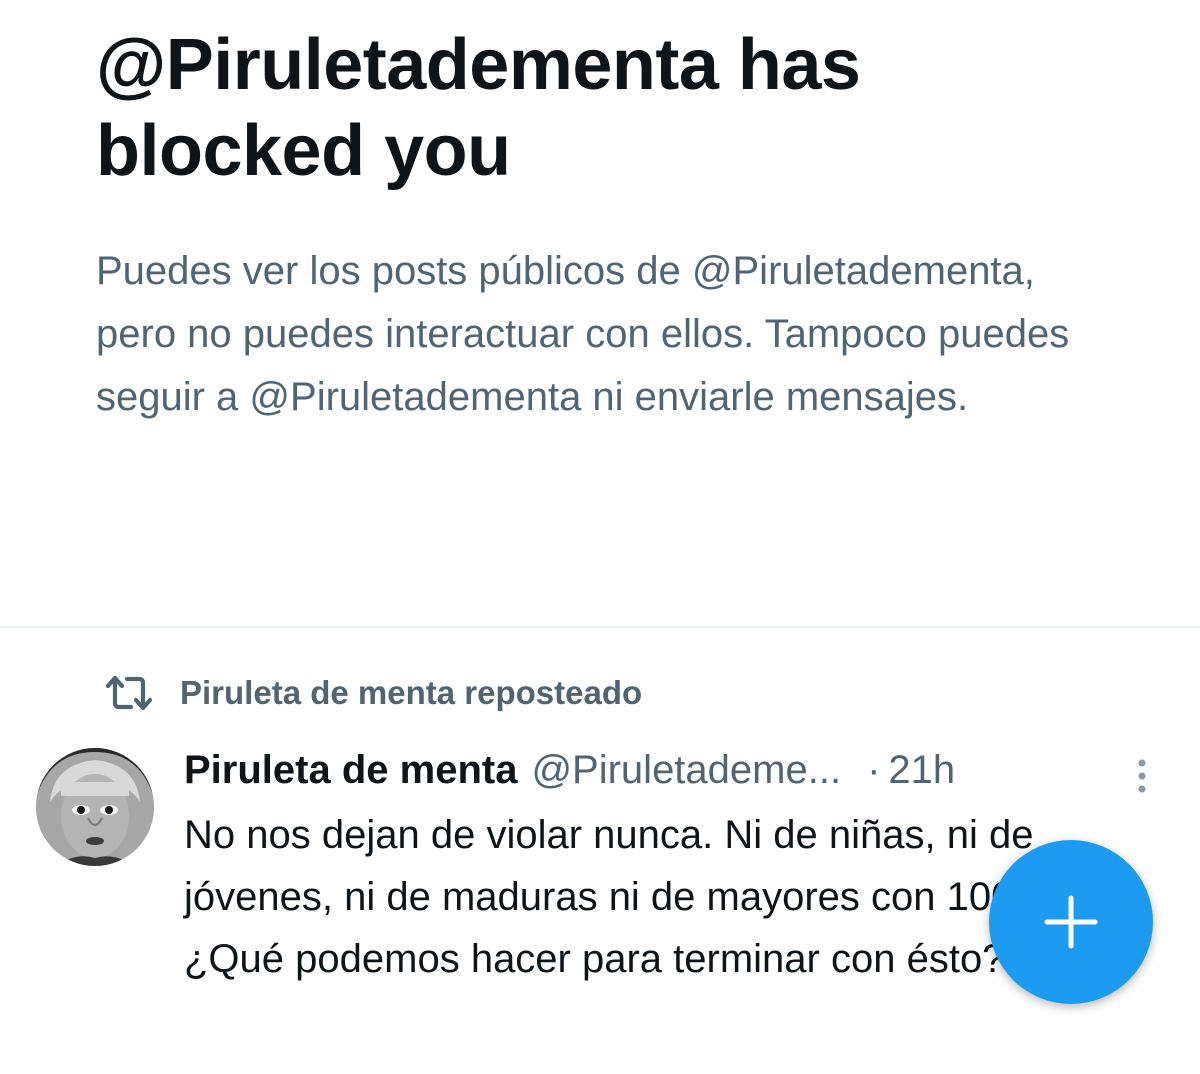 Image resolution: width=1200 pixels, height=1074 pixels. I want to click on more-vertical-icon, so click(1142, 776).